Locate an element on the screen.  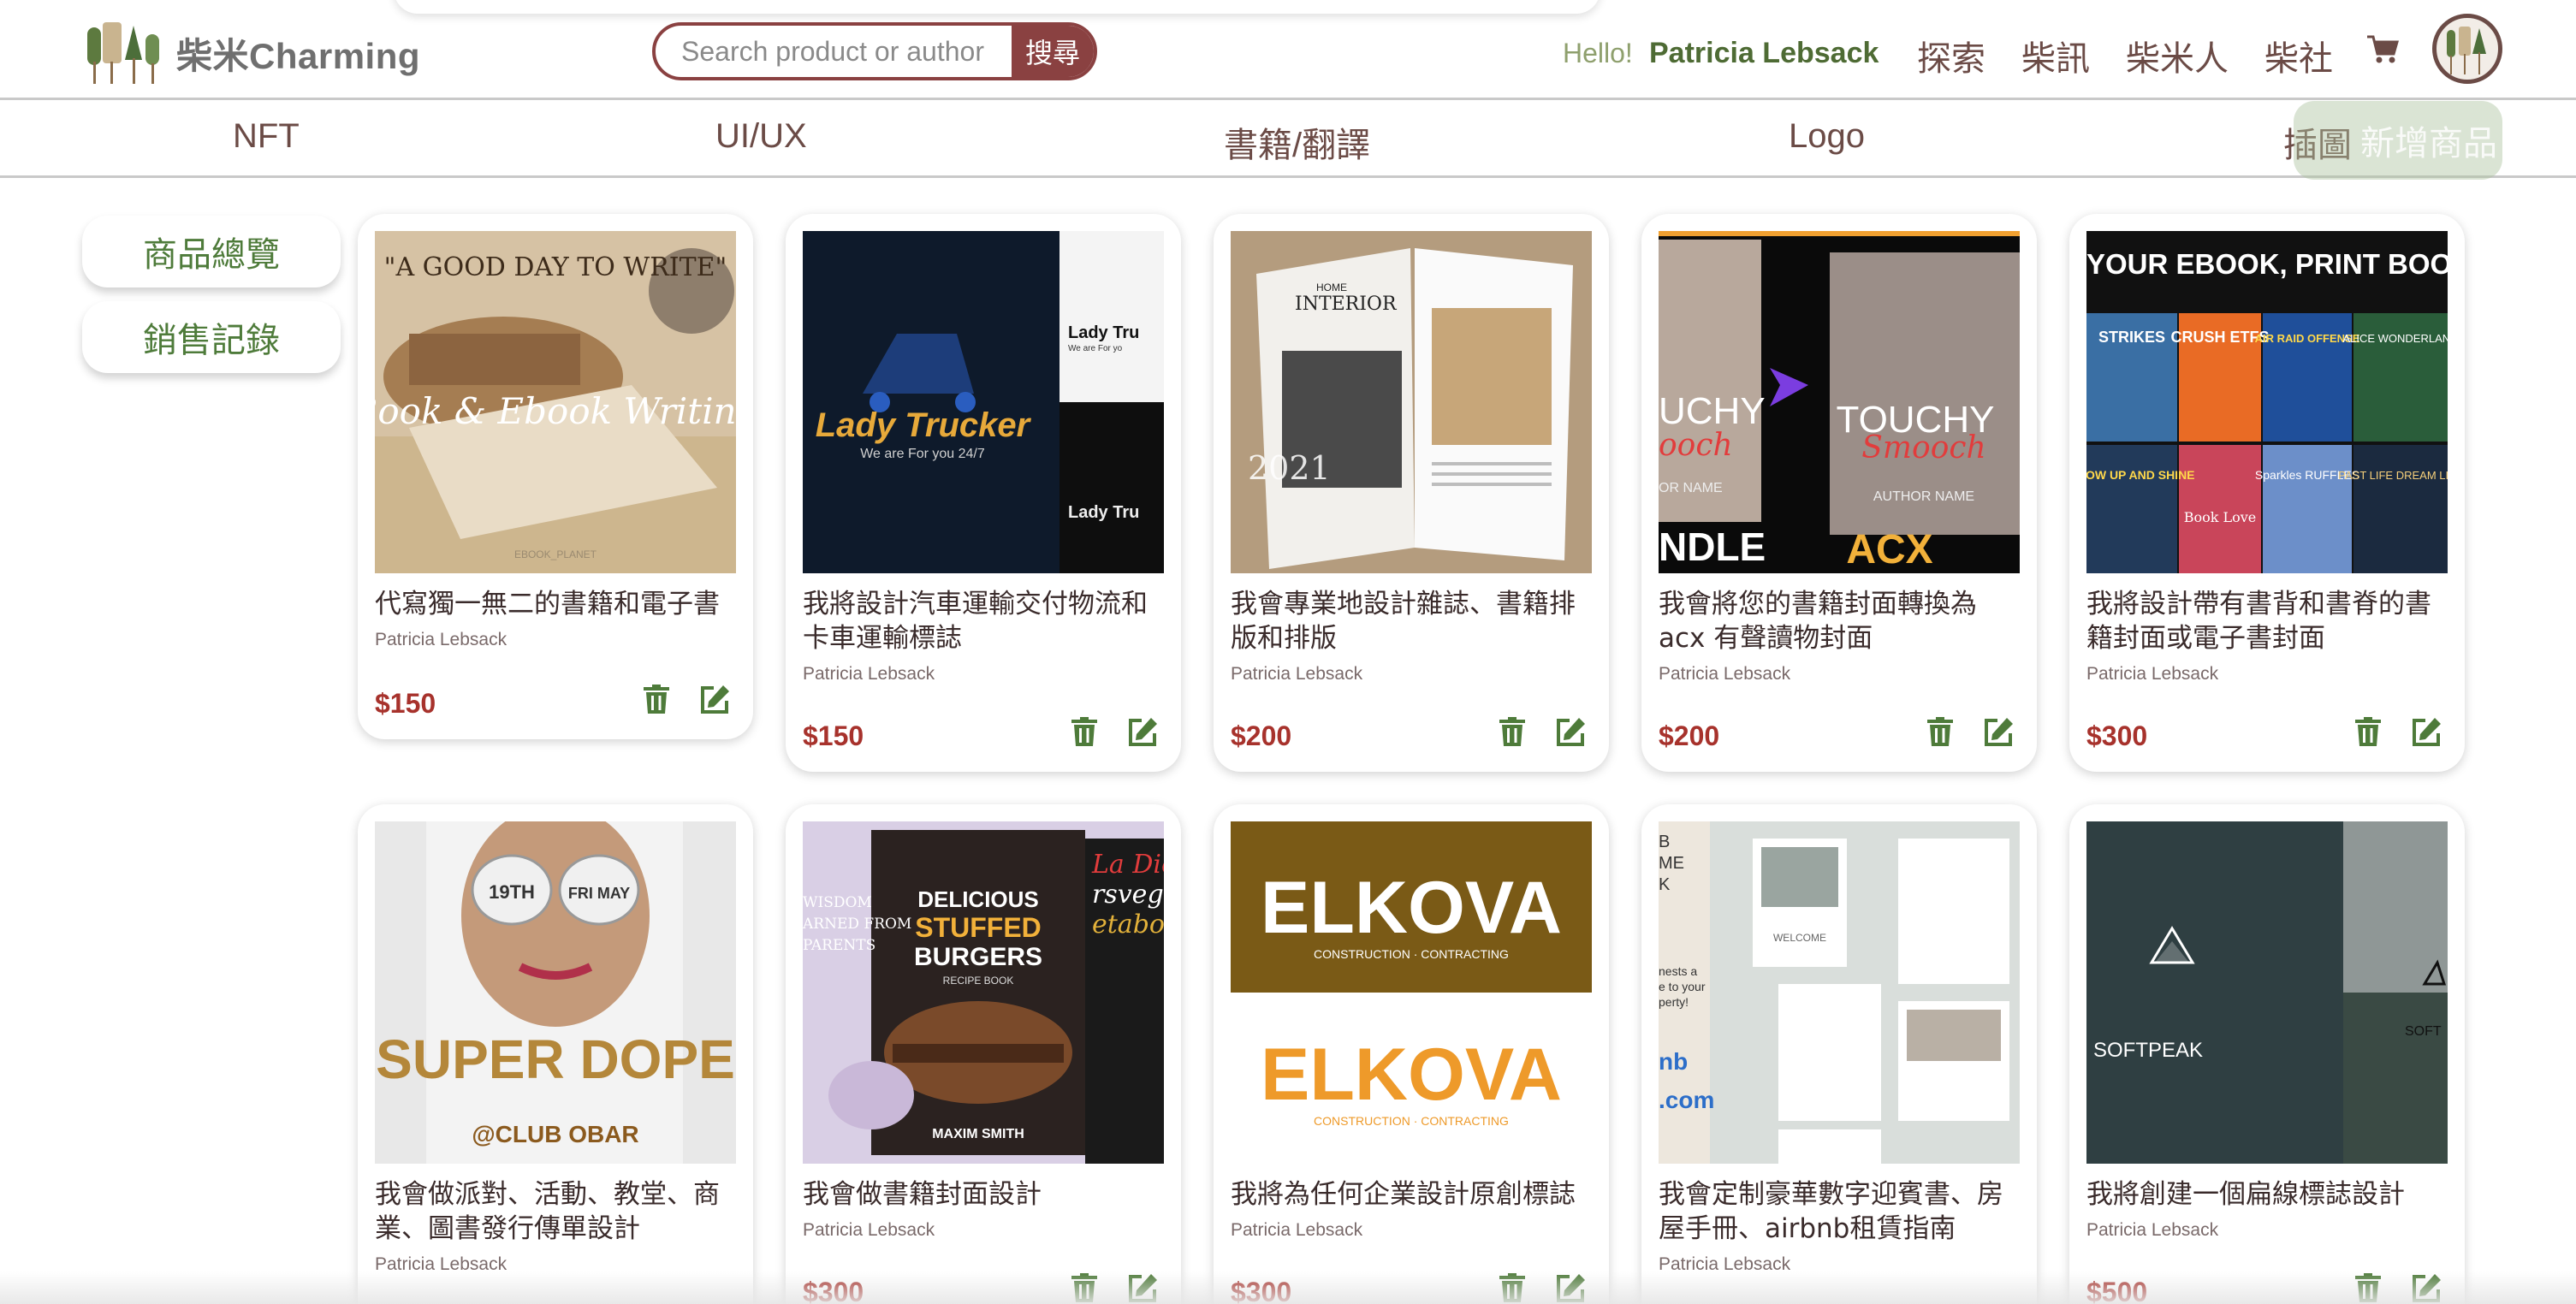
product-title: 我將創建一個扁線標誌設計 is located at coordinates (2268, 1194).